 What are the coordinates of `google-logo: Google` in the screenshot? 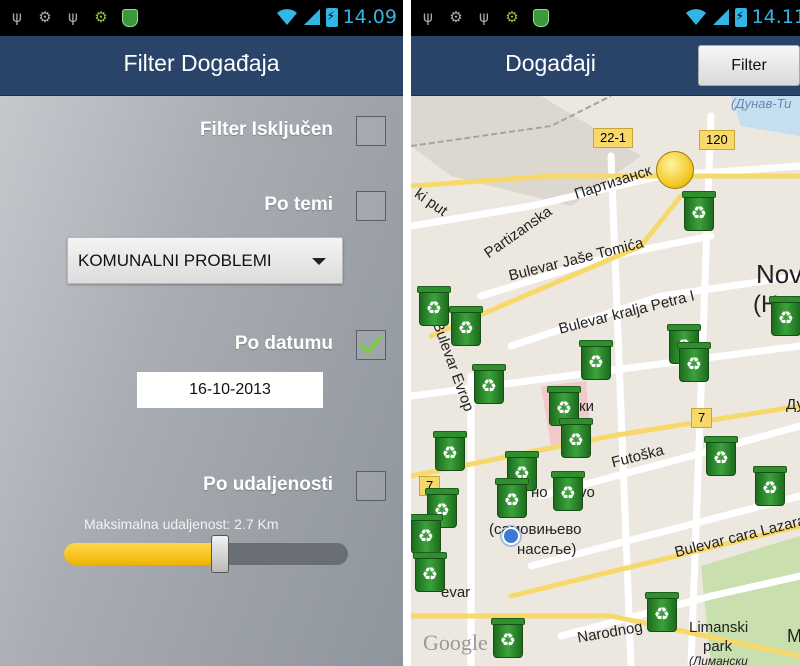 It's located at (455, 642).